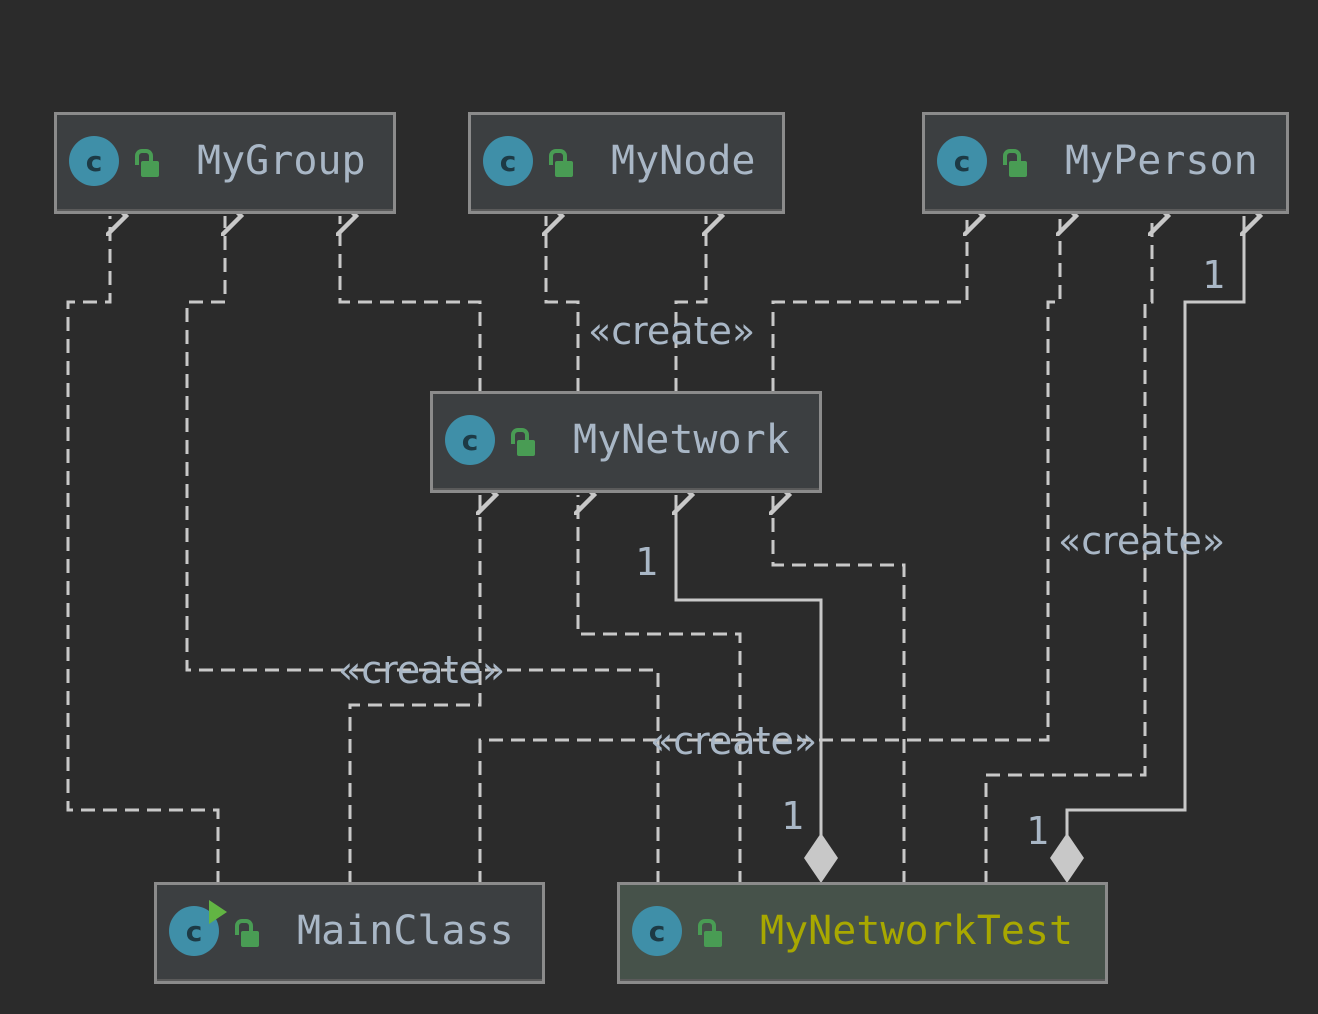 The height and width of the screenshot is (1014, 1318). I want to click on class-name: MyNode, so click(683, 161).